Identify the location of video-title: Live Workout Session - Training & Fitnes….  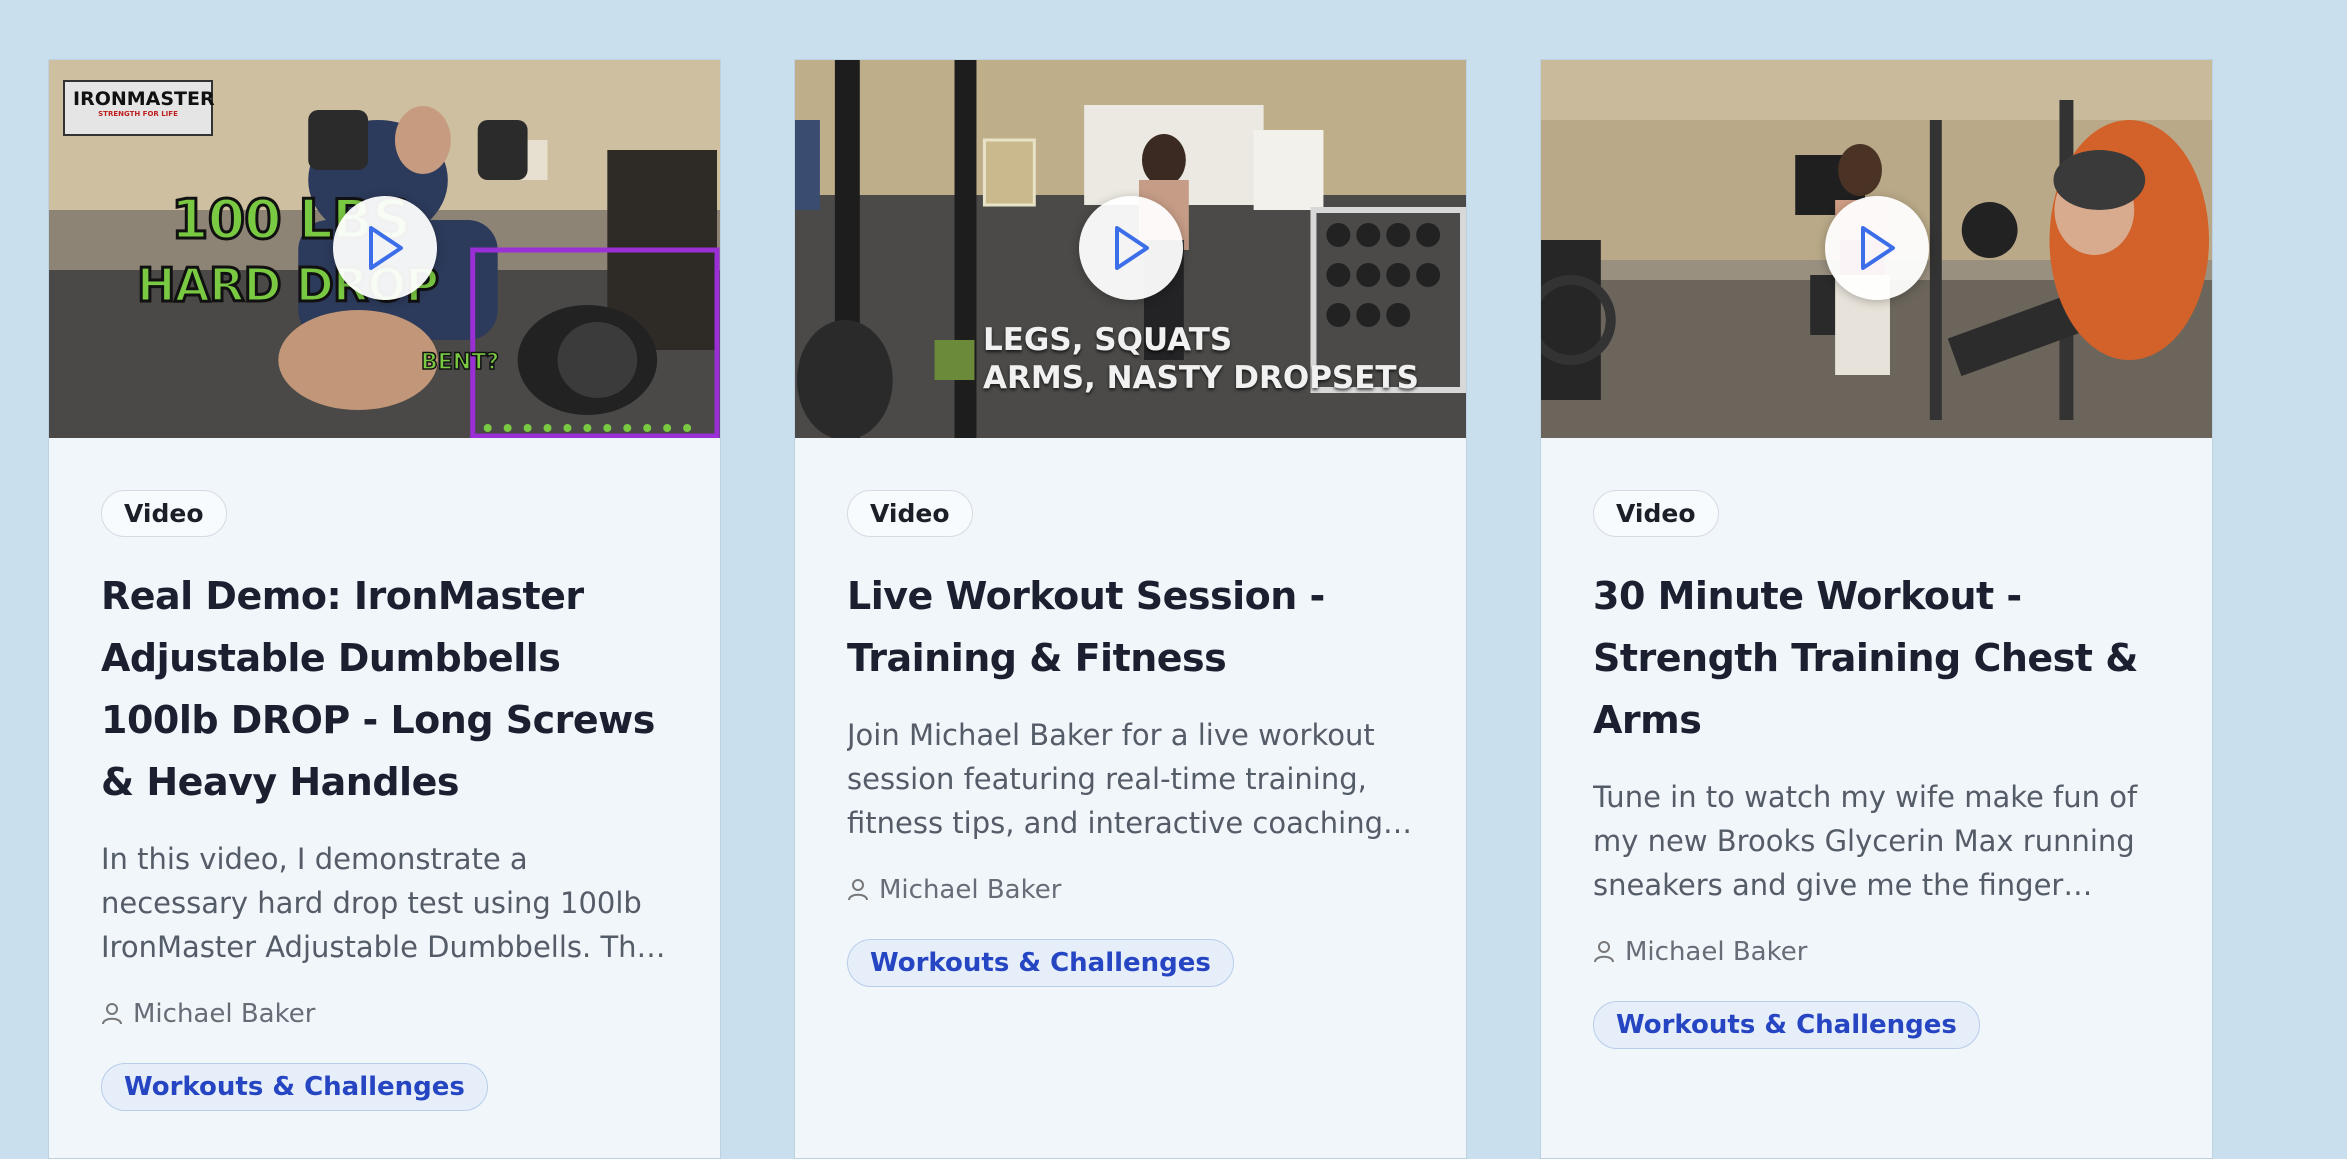
(1130, 627).